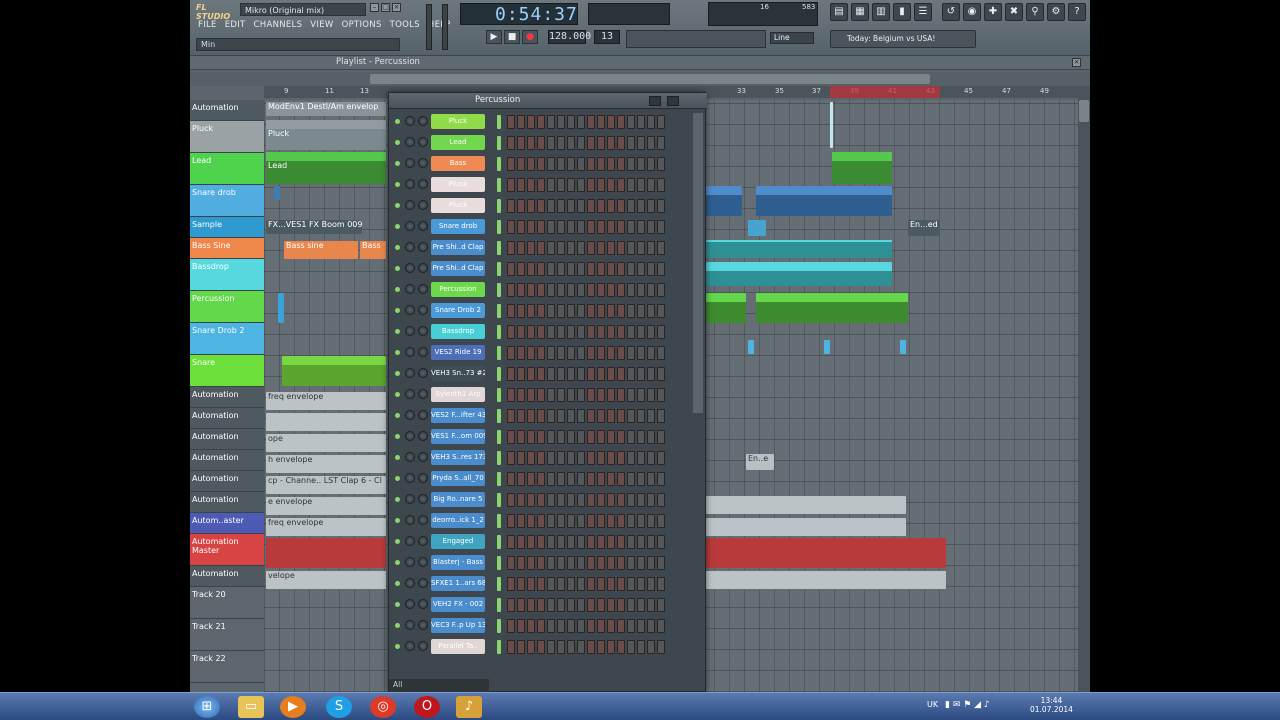 The width and height of the screenshot is (1280, 720). What do you see at coordinates (458, 415) in the screenshot?
I see `channel-button: VES2 F...ifter 43` at bounding box center [458, 415].